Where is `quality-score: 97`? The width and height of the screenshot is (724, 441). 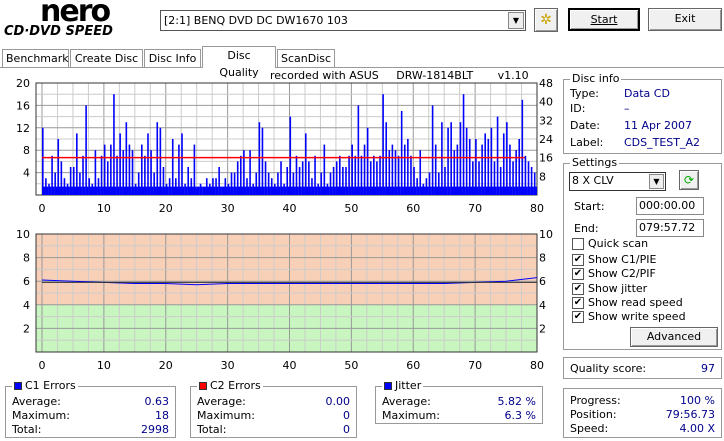
quality-score: 97 is located at coordinates (708, 368).